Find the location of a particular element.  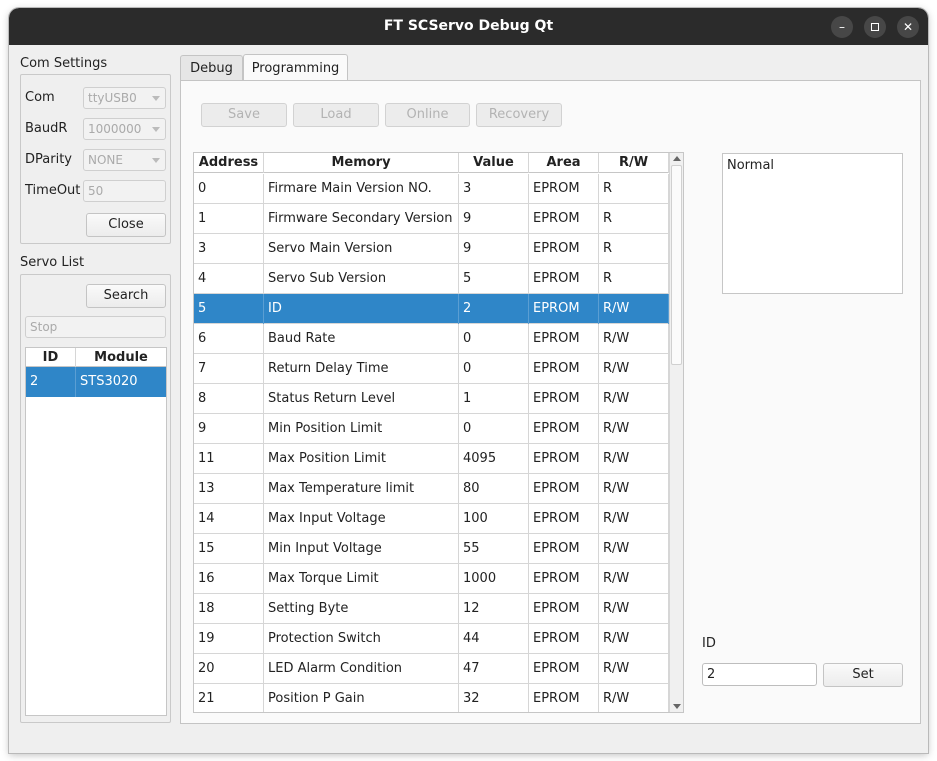

cell-memory: Status Return Level is located at coordinates (361, 399).